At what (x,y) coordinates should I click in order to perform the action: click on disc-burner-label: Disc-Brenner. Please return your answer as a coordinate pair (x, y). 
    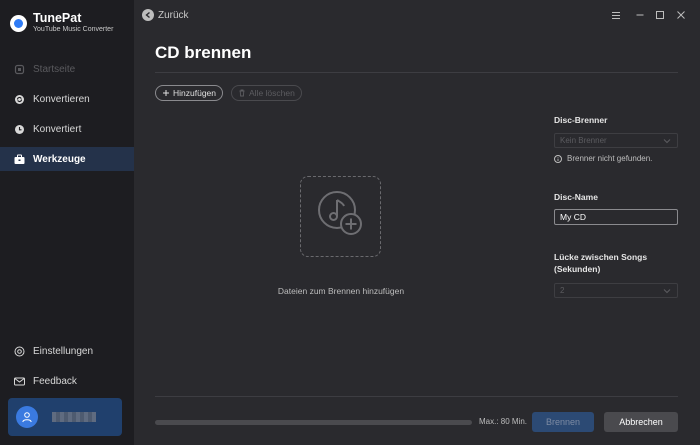
    Looking at the image, I should click on (581, 120).